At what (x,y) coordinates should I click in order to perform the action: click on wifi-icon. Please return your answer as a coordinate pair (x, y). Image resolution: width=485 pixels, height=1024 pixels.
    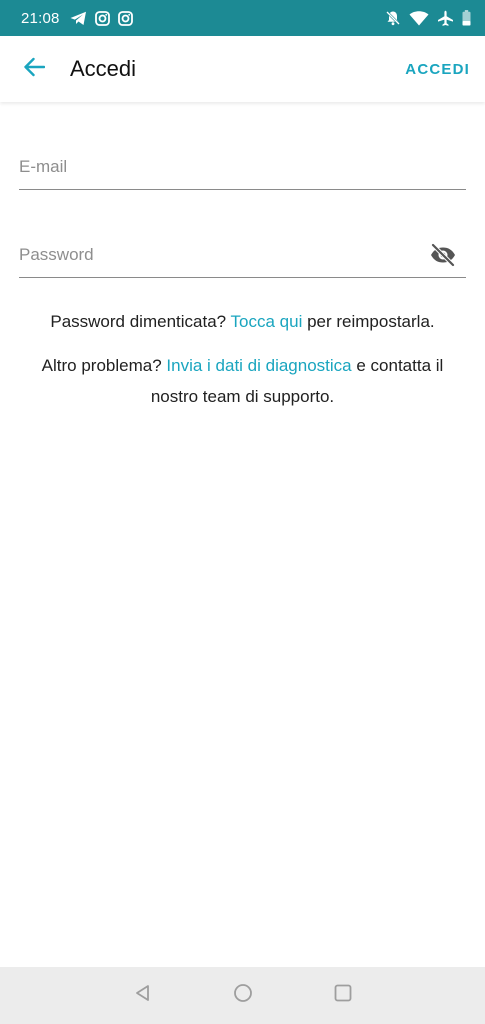
    Looking at the image, I should click on (419, 18).